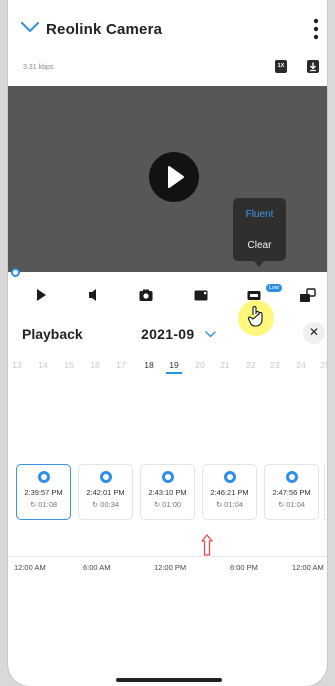 This screenshot has width=335, height=686. I want to click on recording-card: 2:39:57 PM ↻ 01:08, so click(43, 492).